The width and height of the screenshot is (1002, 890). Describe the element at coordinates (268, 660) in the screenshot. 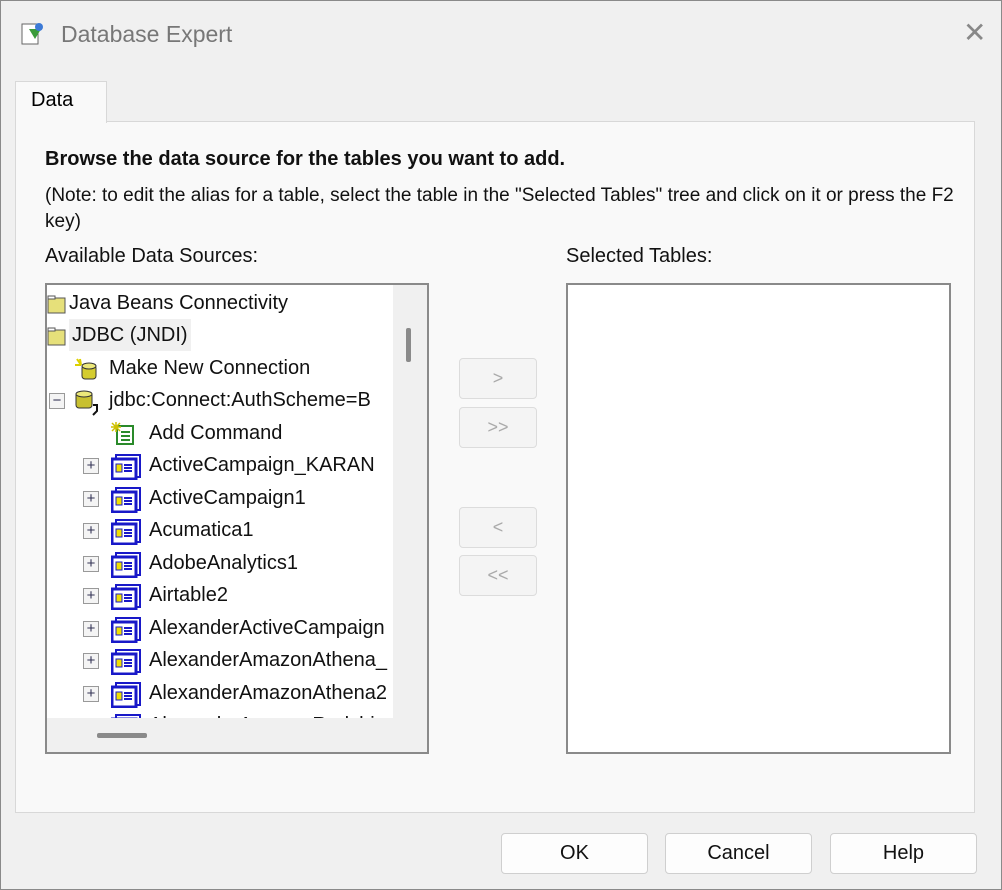

I see `tree-item-label: AlexanderAmazonAthena_` at that location.